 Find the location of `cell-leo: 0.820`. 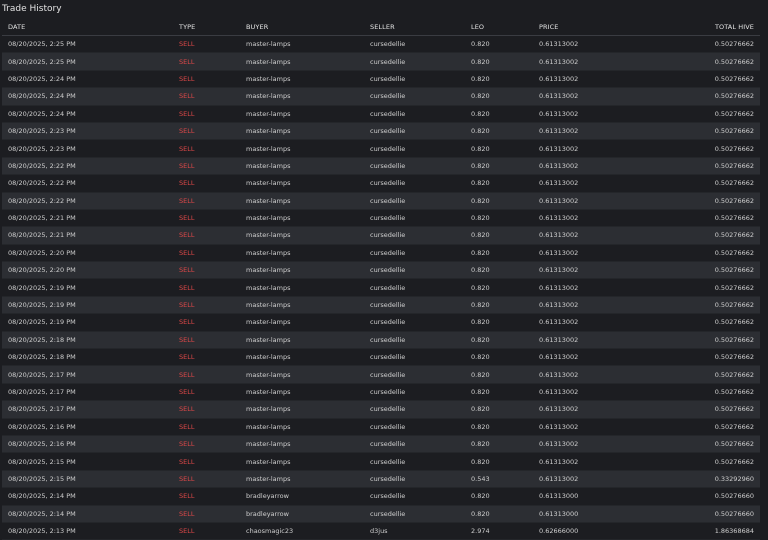

cell-leo: 0.820 is located at coordinates (499, 357).